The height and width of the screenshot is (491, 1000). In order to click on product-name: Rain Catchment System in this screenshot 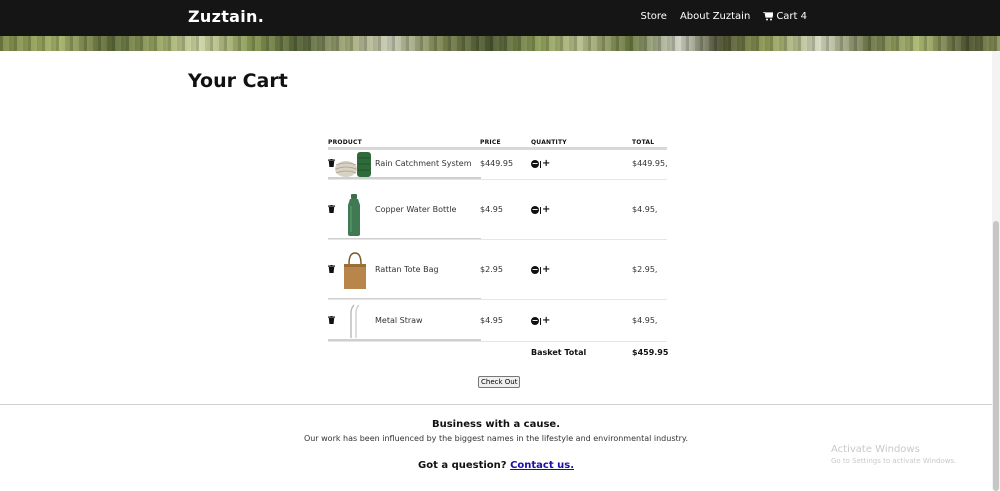, I will do `click(423, 163)`.